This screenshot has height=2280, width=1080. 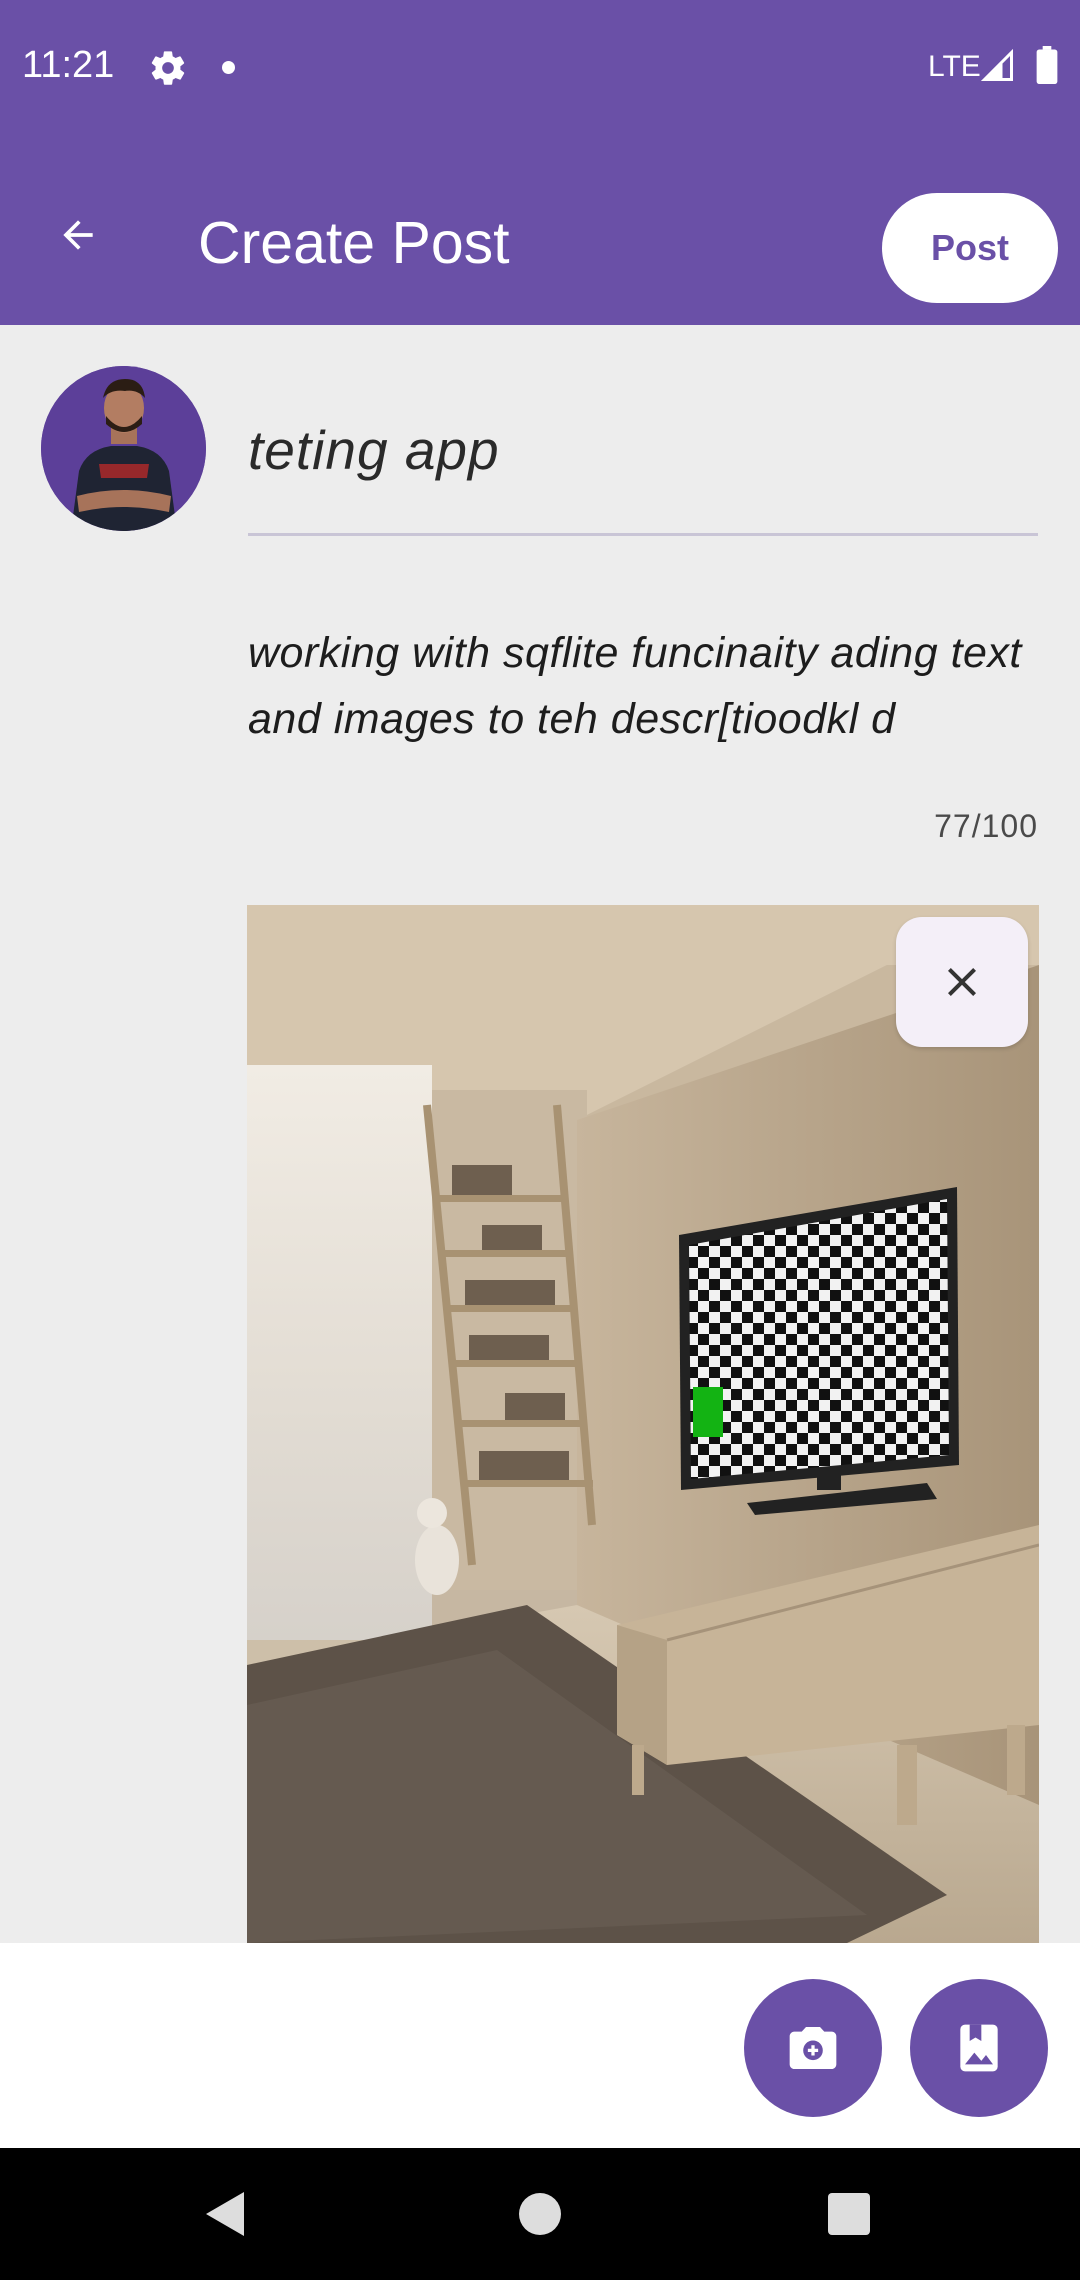 I want to click on close-icon, so click(x=962, y=982).